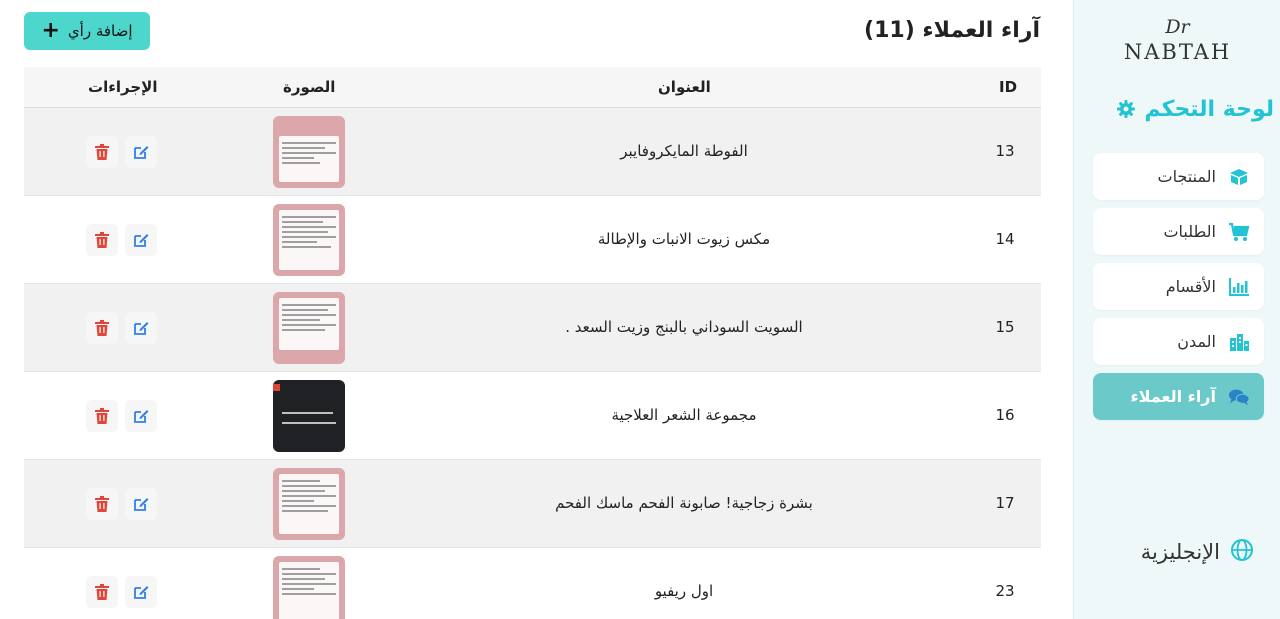 The image size is (1280, 619). I want to click on language-switch: الإنجليزية, so click(1184, 552).